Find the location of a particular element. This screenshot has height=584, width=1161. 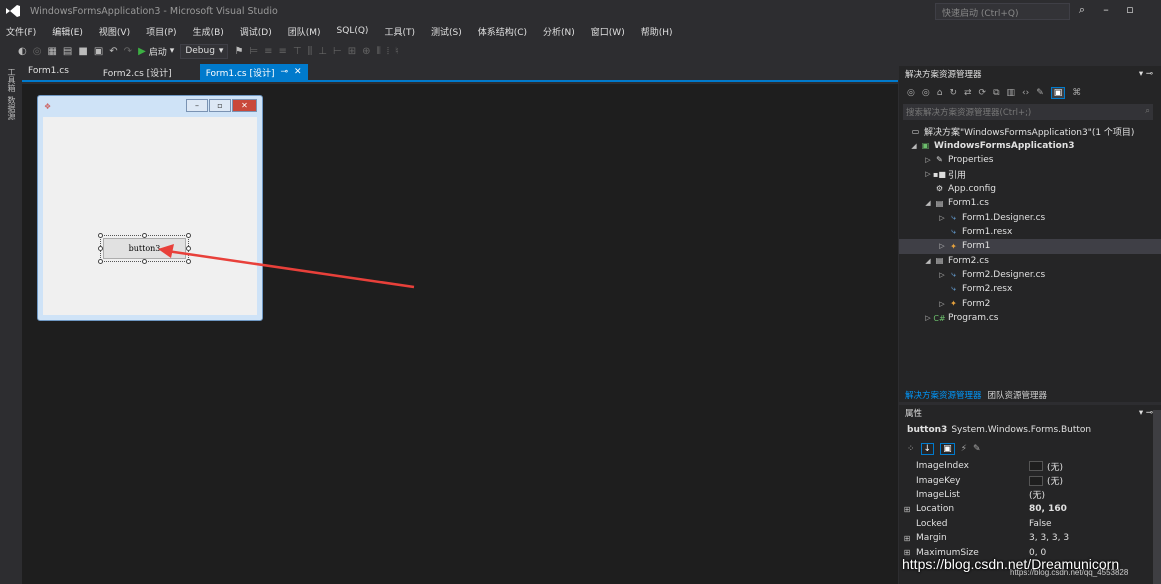

tab-form2-design: Form2.cs [设计] is located at coordinates (137, 72).